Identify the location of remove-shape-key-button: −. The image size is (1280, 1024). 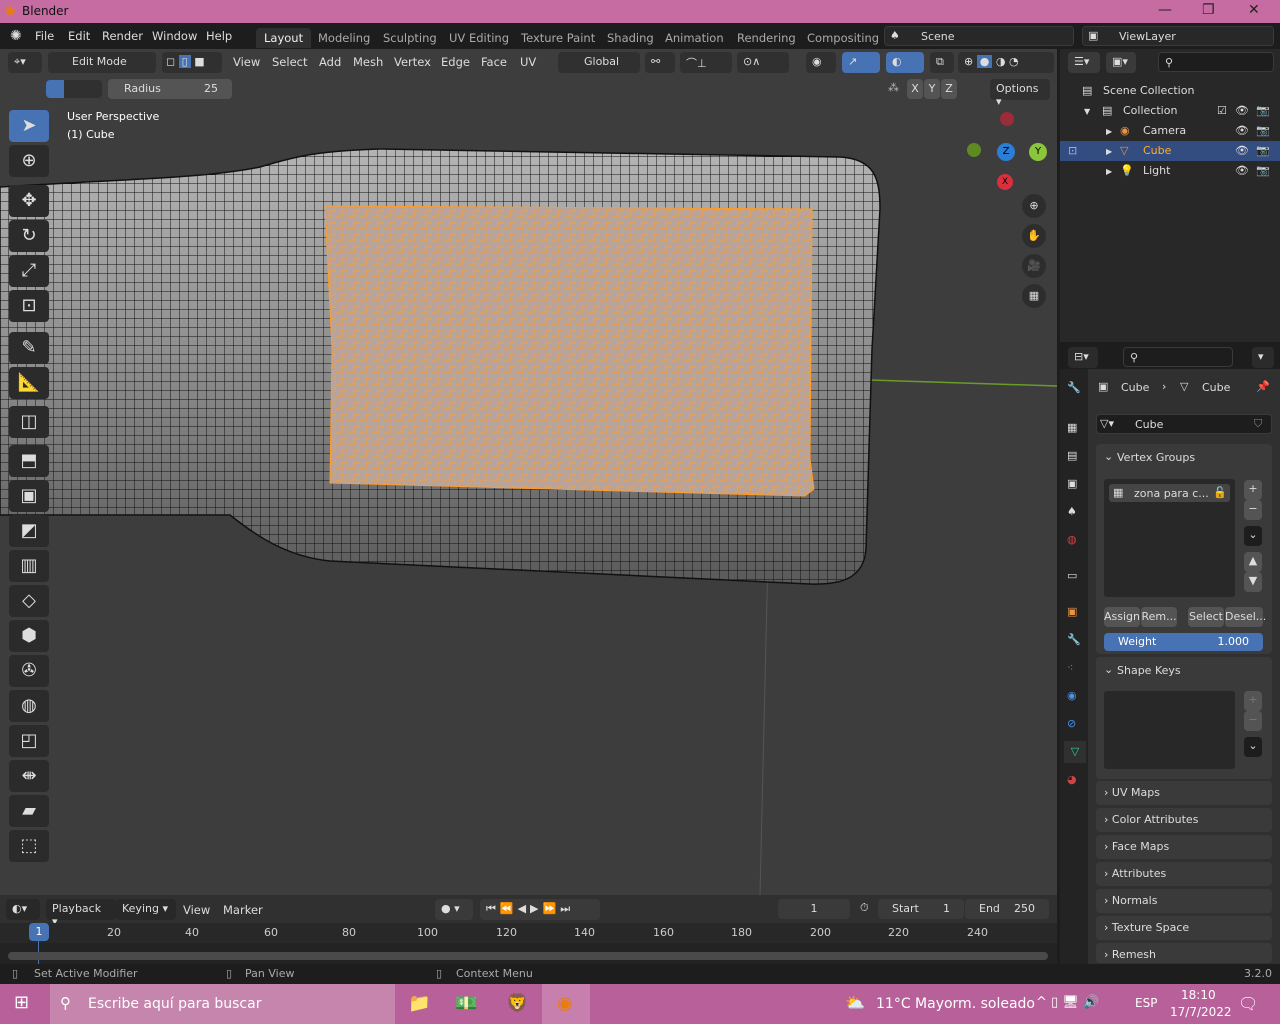
(1253, 721).